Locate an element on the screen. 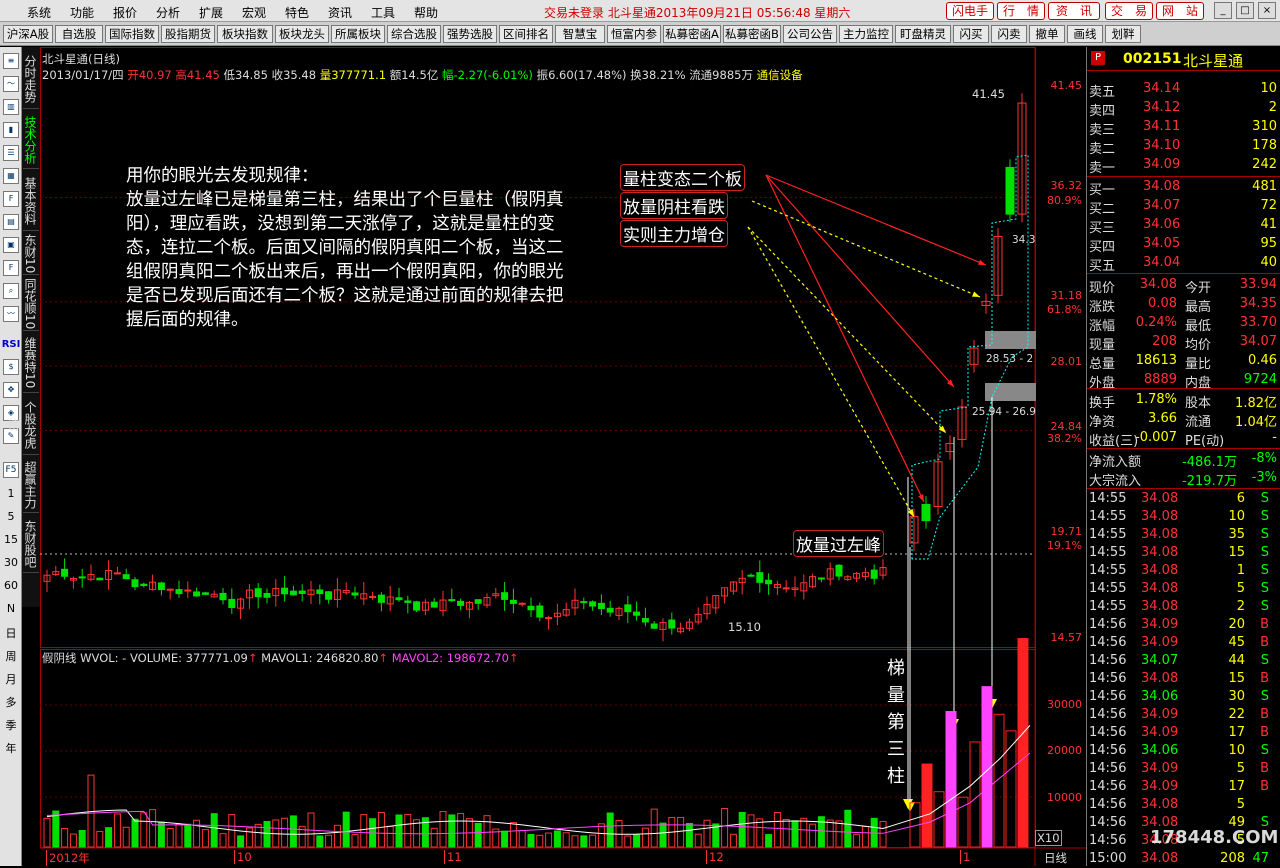 This screenshot has height=868, width=1280. separator is located at coordinates (1183, 176).